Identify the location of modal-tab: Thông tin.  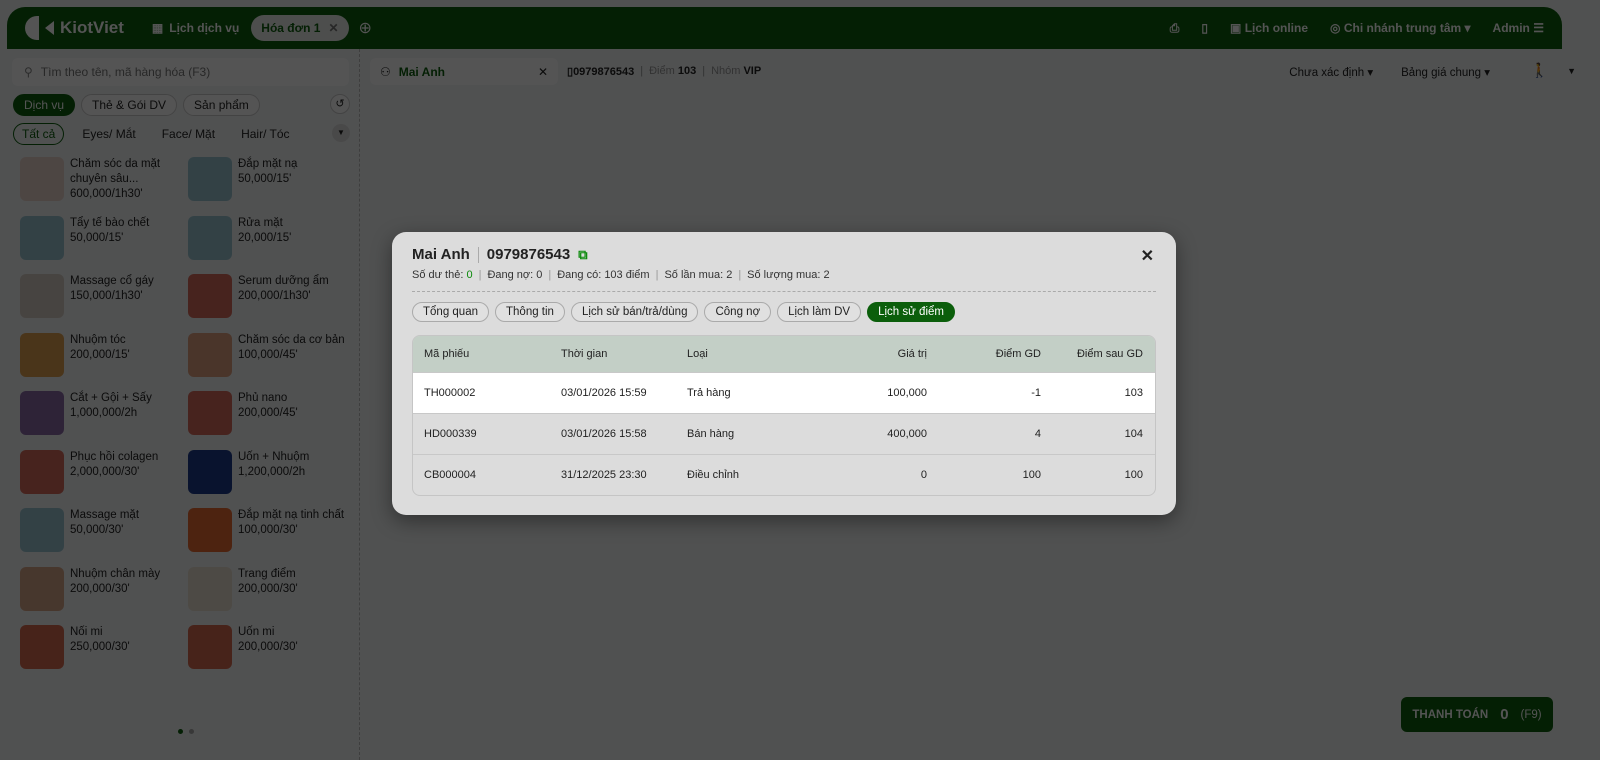
(530, 312).